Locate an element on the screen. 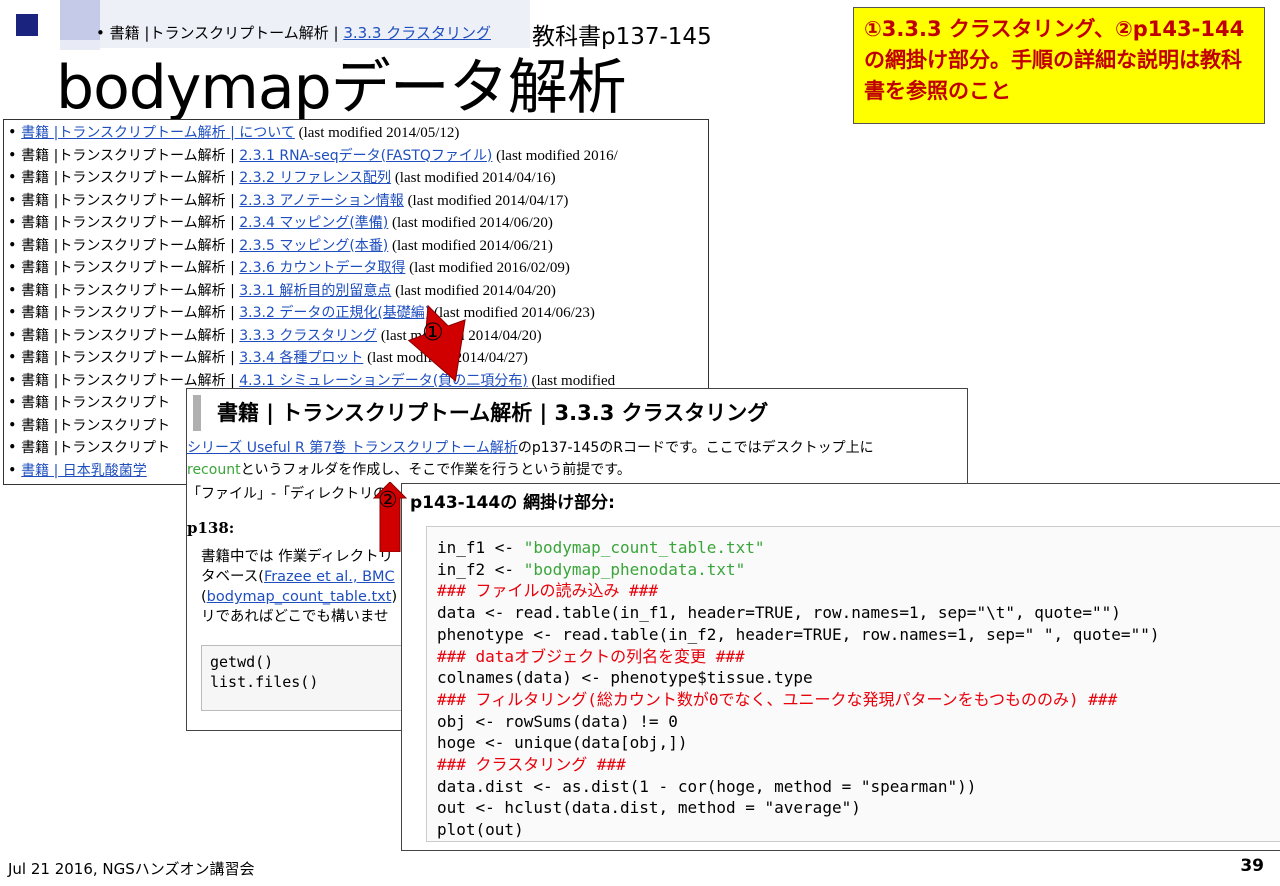 The image size is (1280, 886). list-item-link: 書籍 |トランスクリプトーム解析 | について is located at coordinates (158, 133).